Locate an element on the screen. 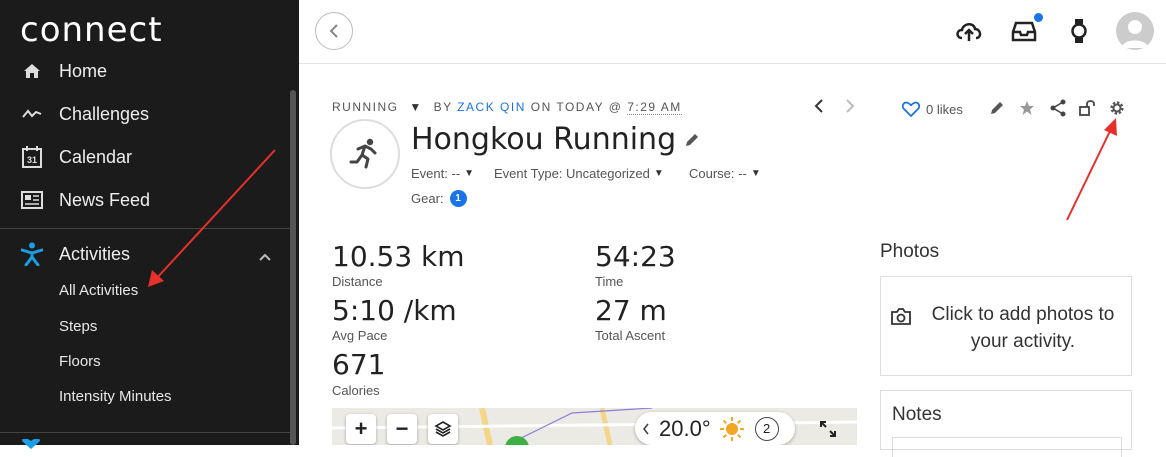  activity-time: 7:29 AM is located at coordinates (654, 107).